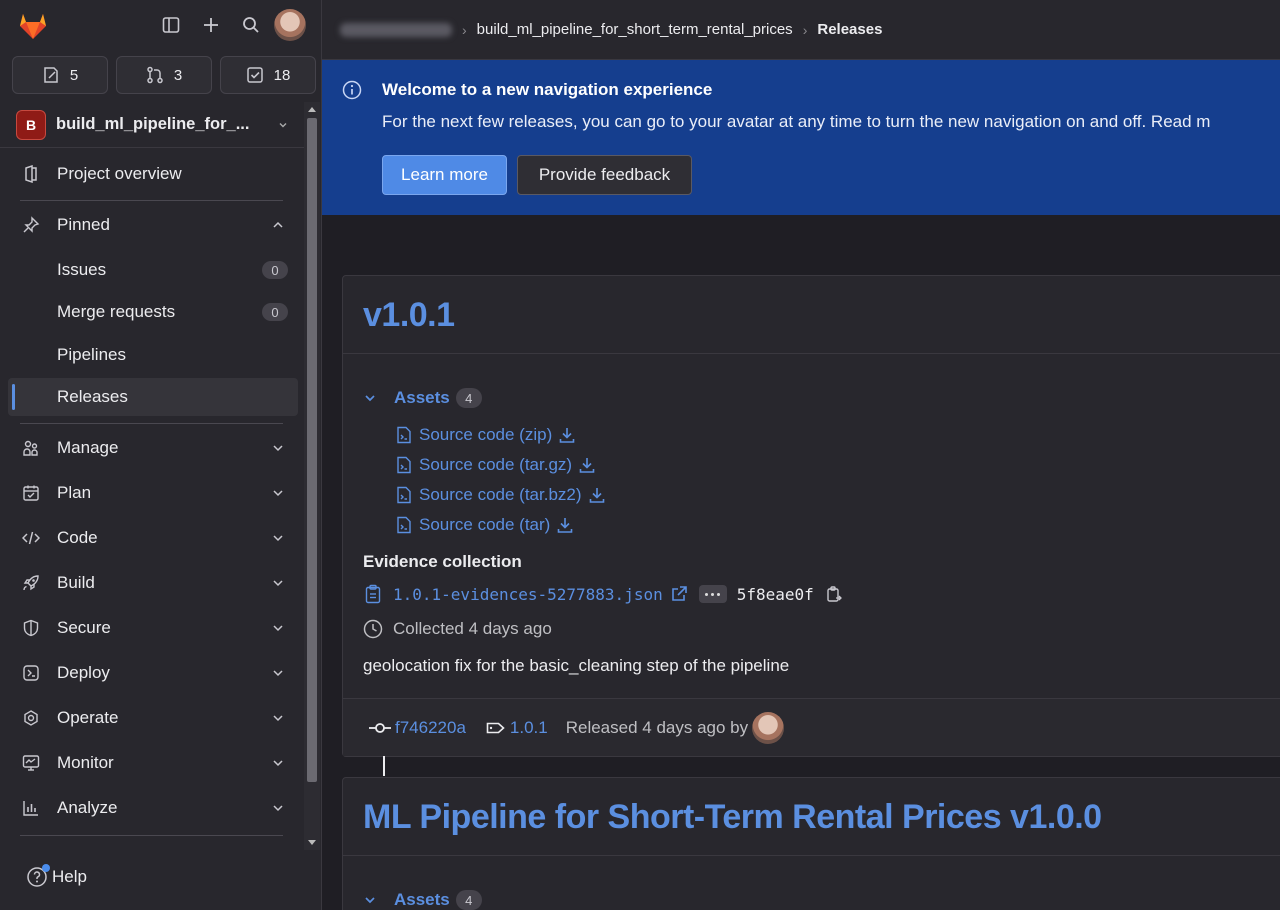  What do you see at coordinates (153, 583) in the screenshot?
I see `nav-build: Build` at bounding box center [153, 583].